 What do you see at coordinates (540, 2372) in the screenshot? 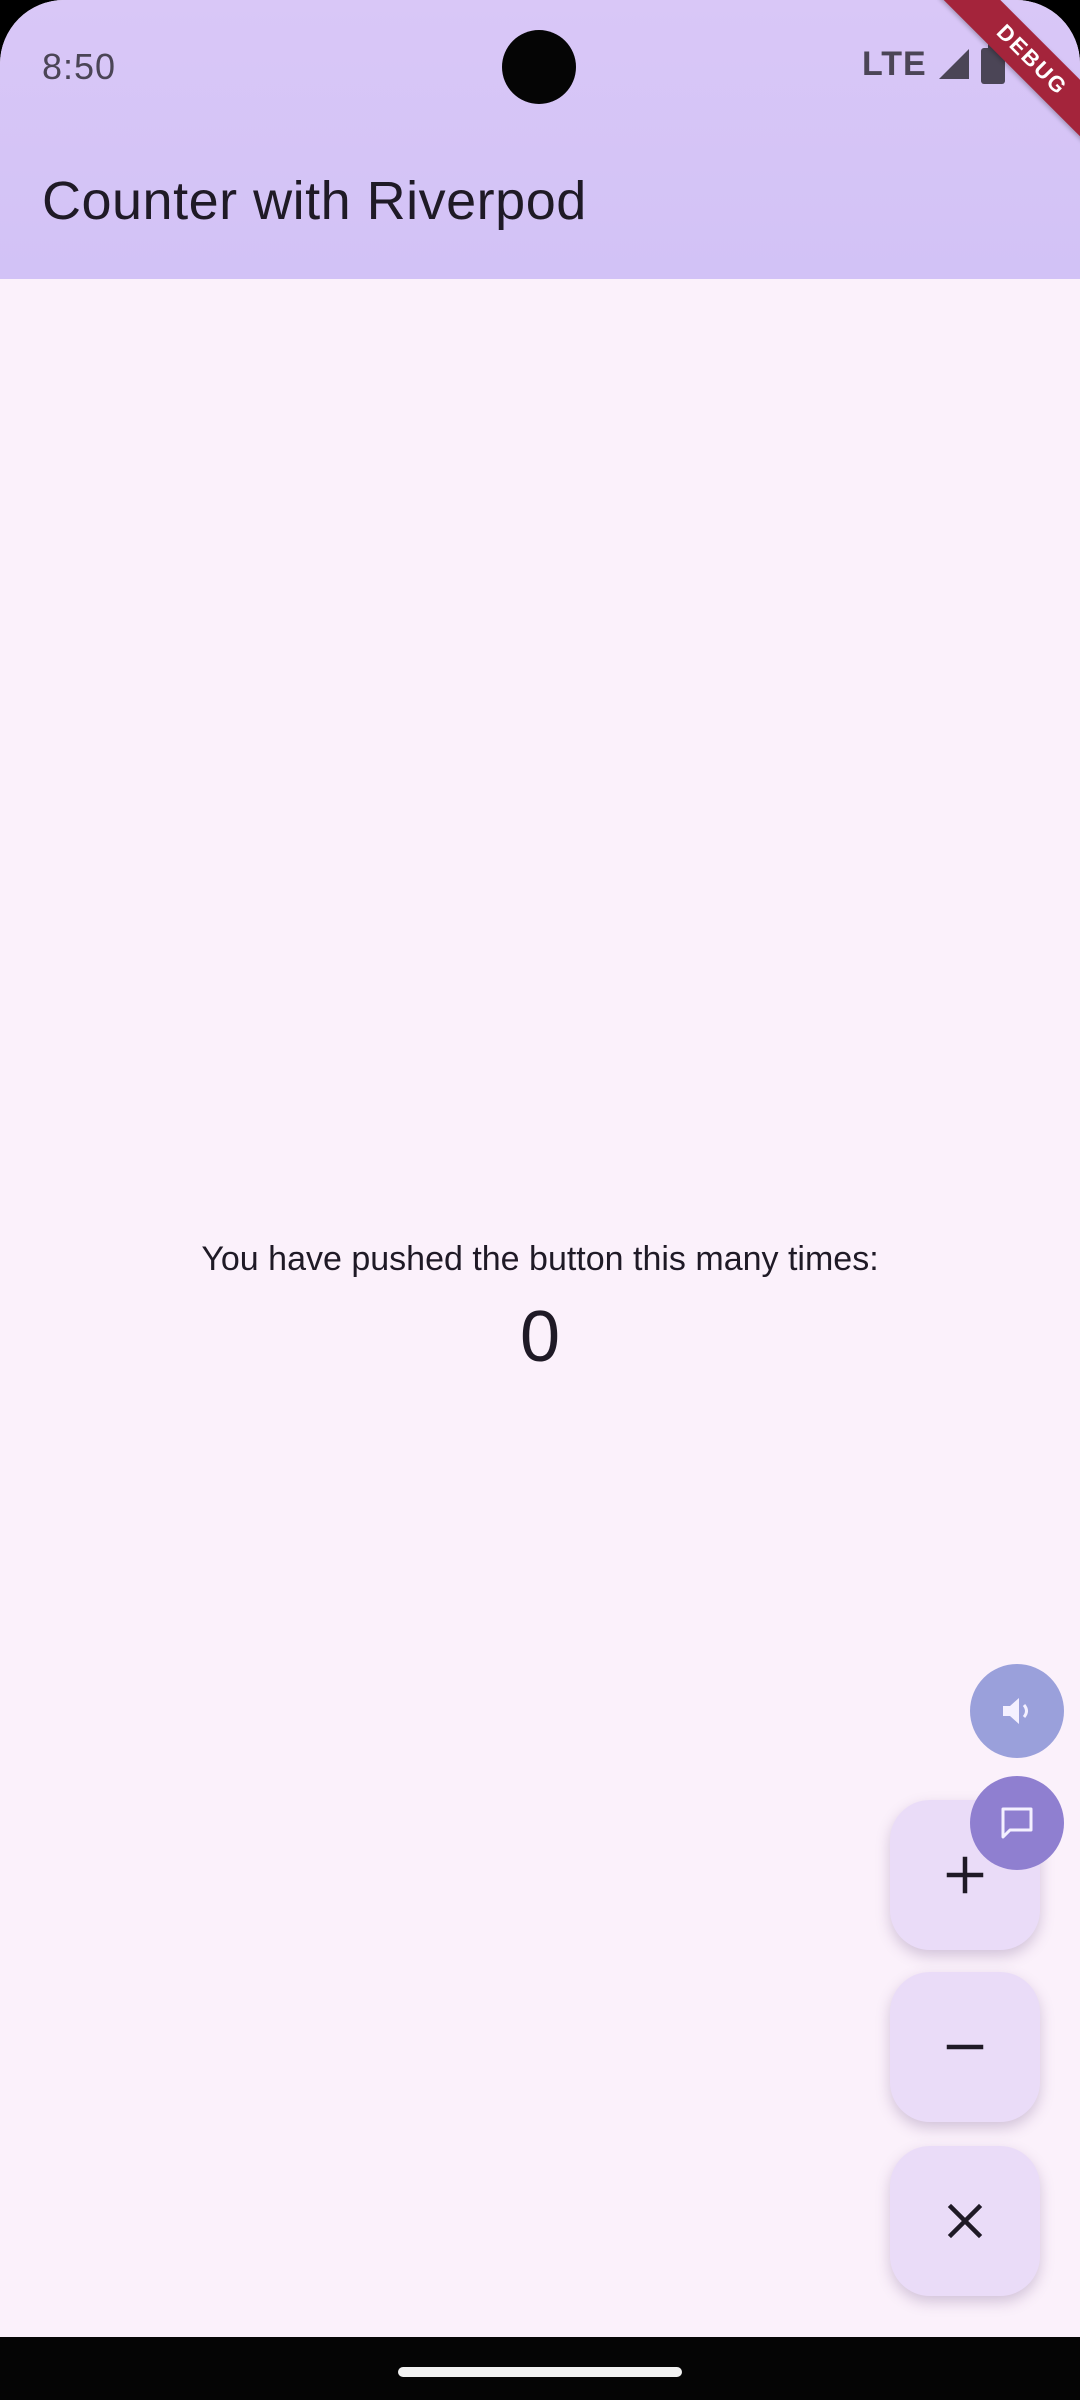
I see `home-gesture-handle` at bounding box center [540, 2372].